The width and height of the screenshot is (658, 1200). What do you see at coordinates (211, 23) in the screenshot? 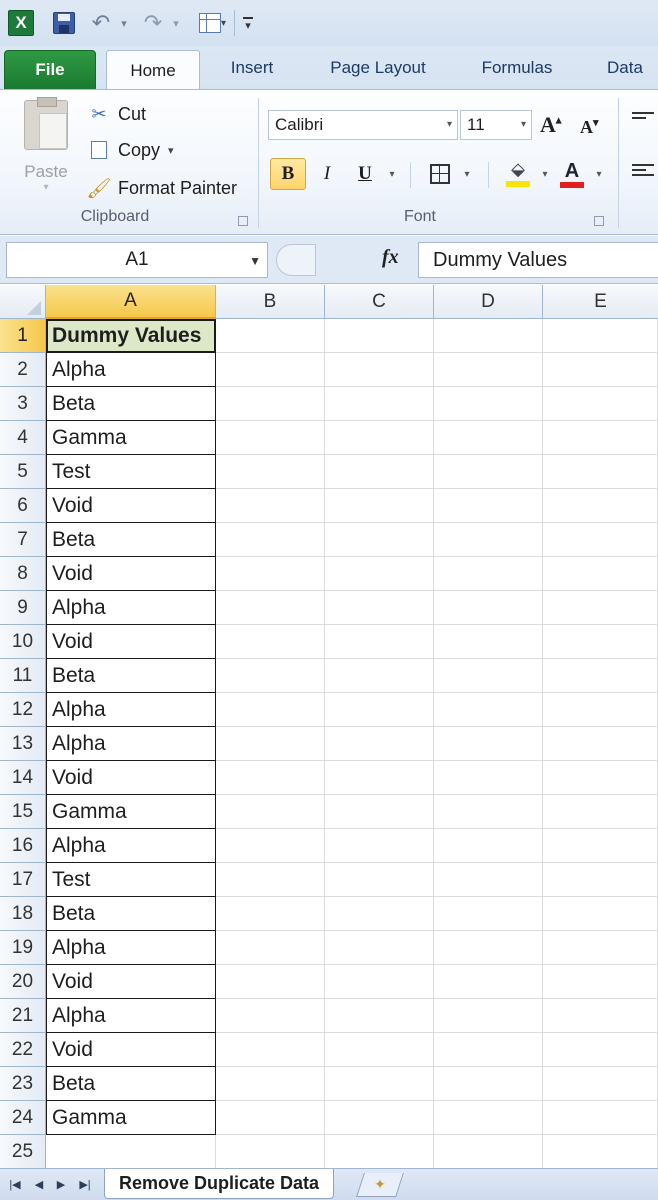
I see `form-icon: ▾` at bounding box center [211, 23].